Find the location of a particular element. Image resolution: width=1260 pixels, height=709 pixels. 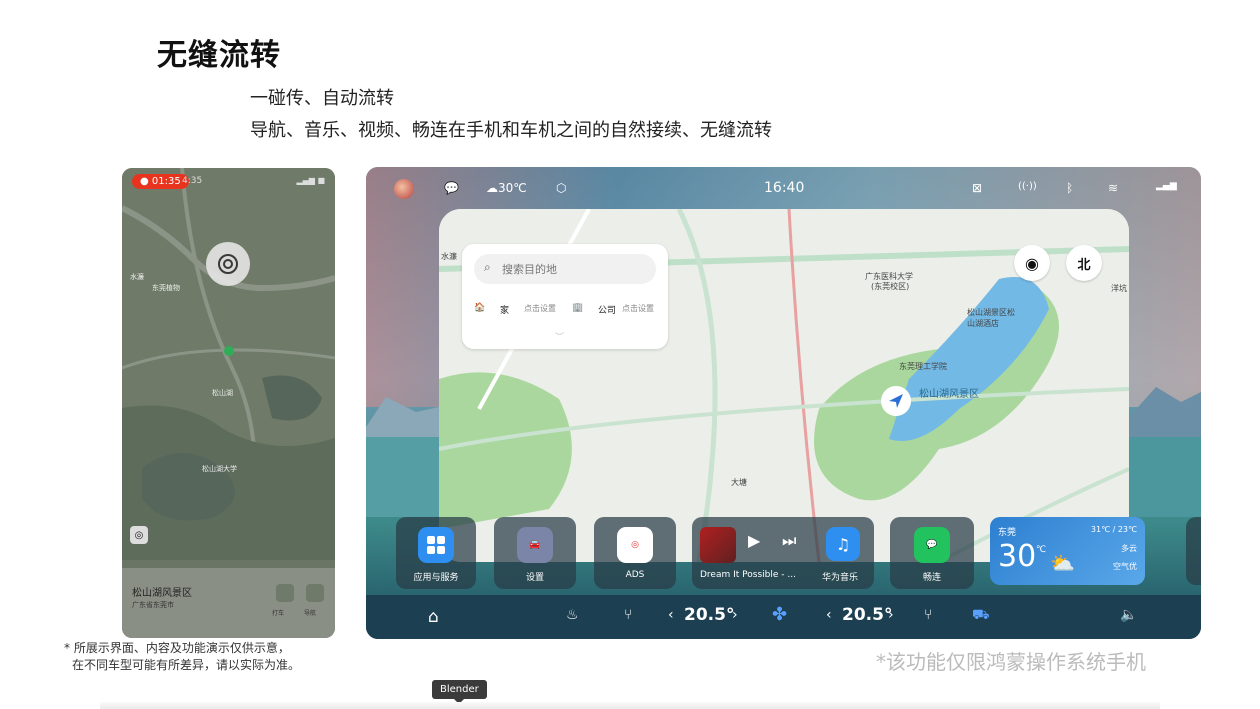

place-name: 松山湖风景区 is located at coordinates (162, 593).